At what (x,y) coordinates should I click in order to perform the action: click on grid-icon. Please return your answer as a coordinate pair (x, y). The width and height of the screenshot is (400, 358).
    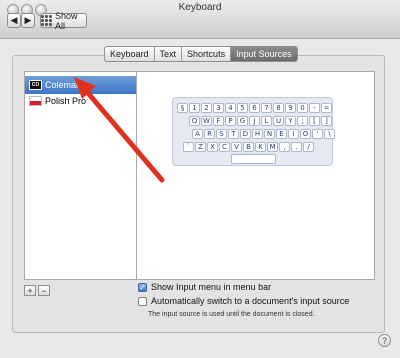
    Looking at the image, I should click on (46, 20).